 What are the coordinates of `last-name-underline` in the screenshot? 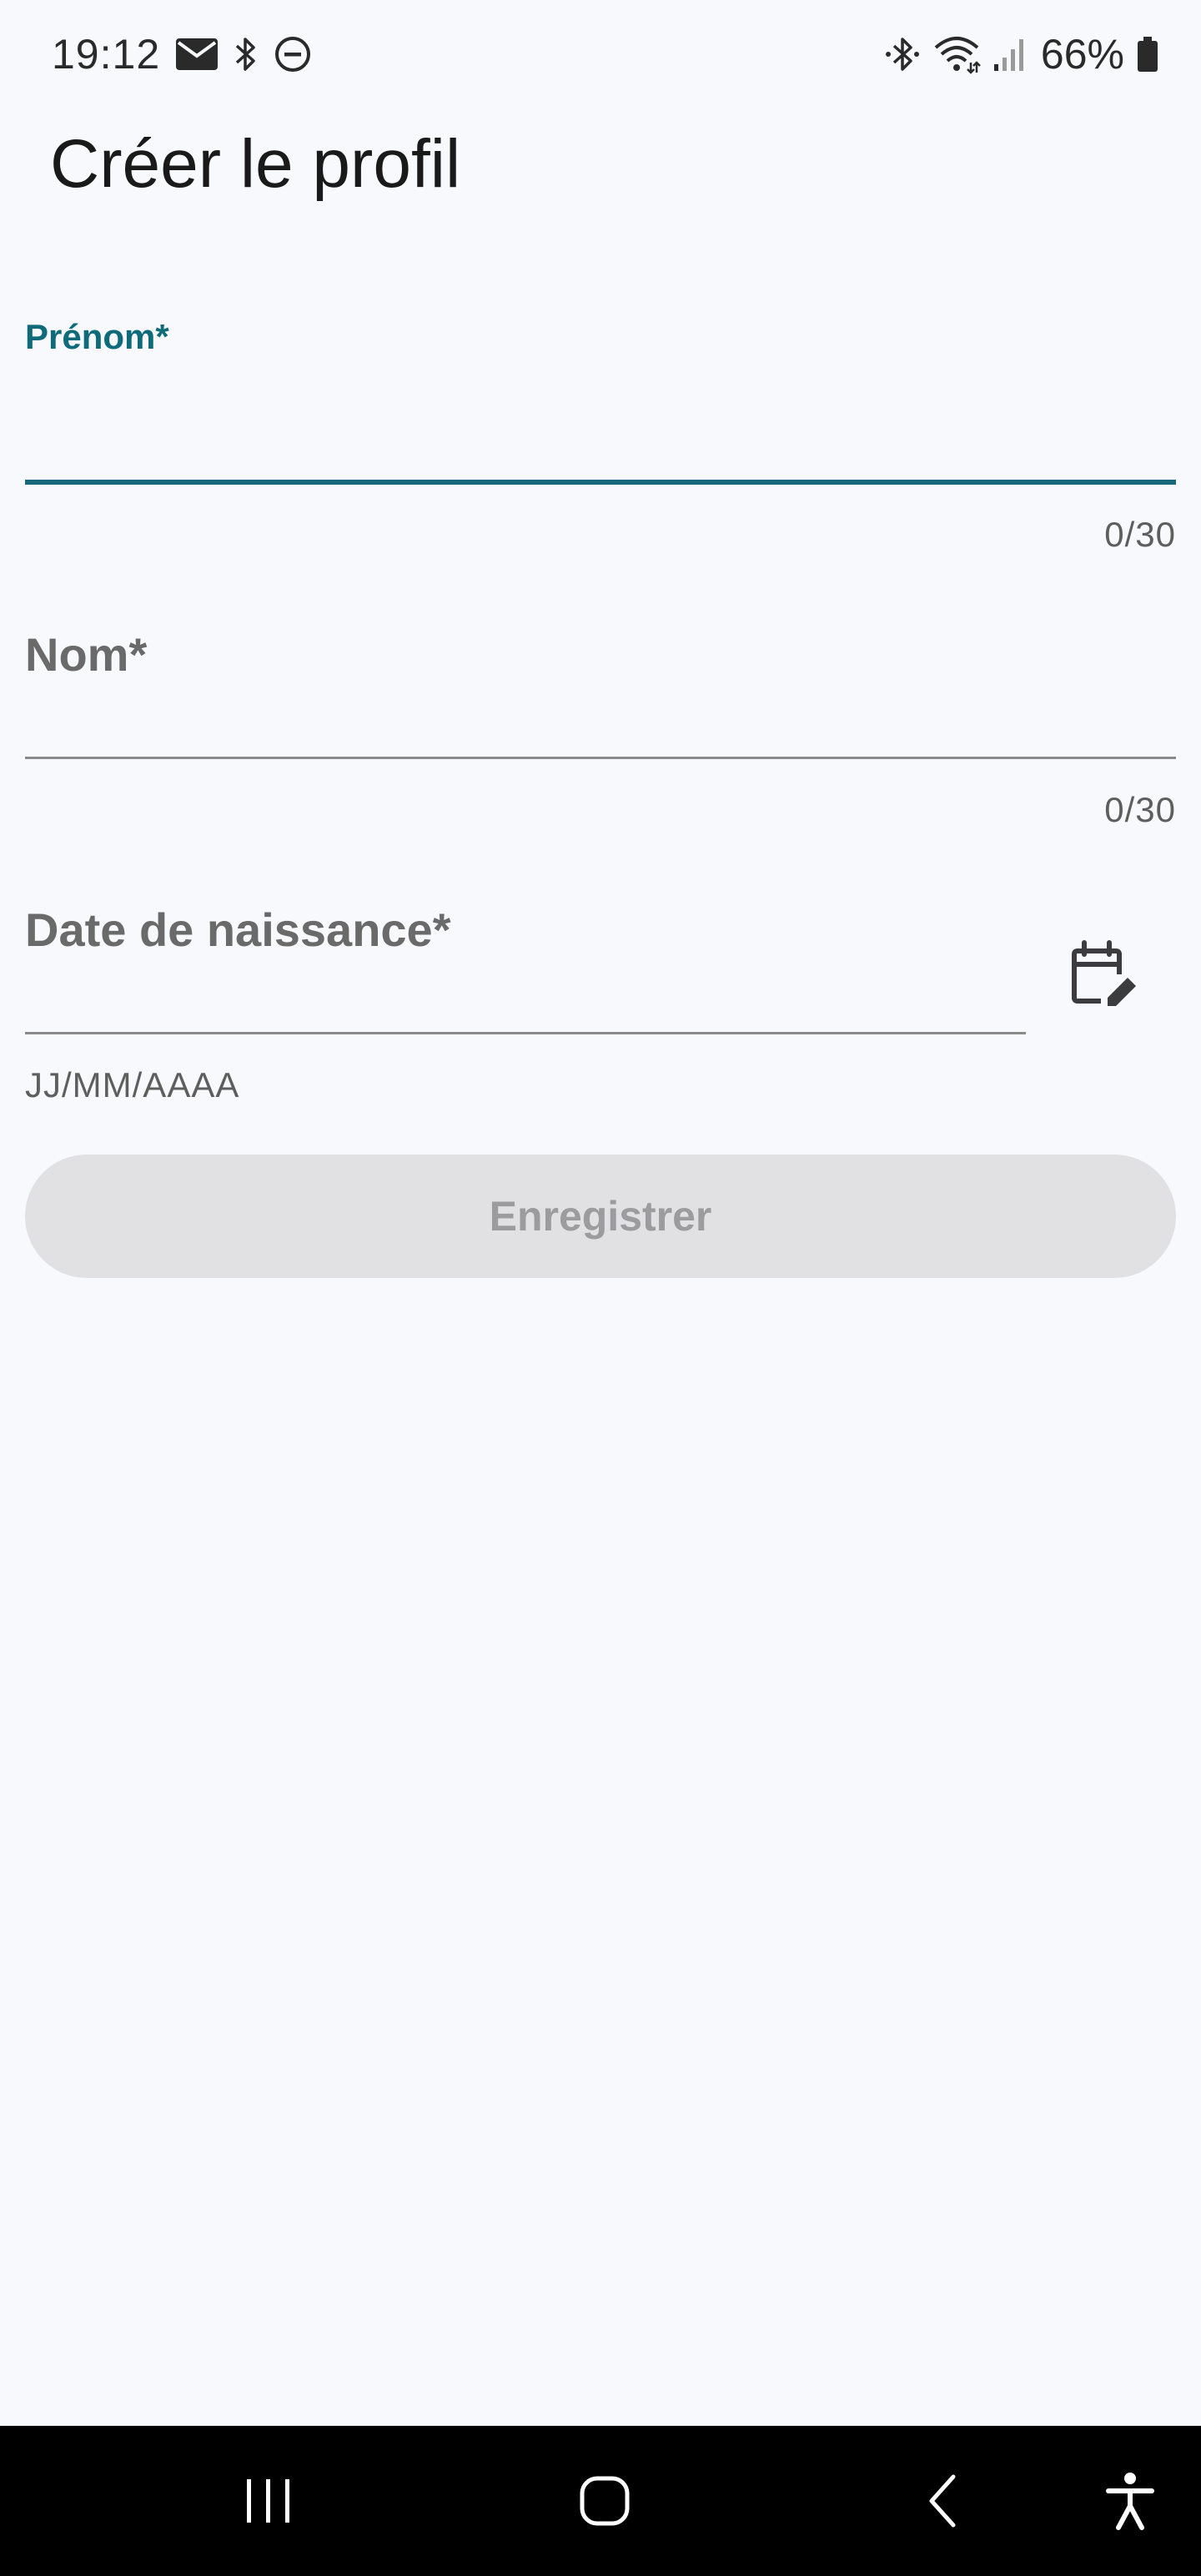 It's located at (601, 758).